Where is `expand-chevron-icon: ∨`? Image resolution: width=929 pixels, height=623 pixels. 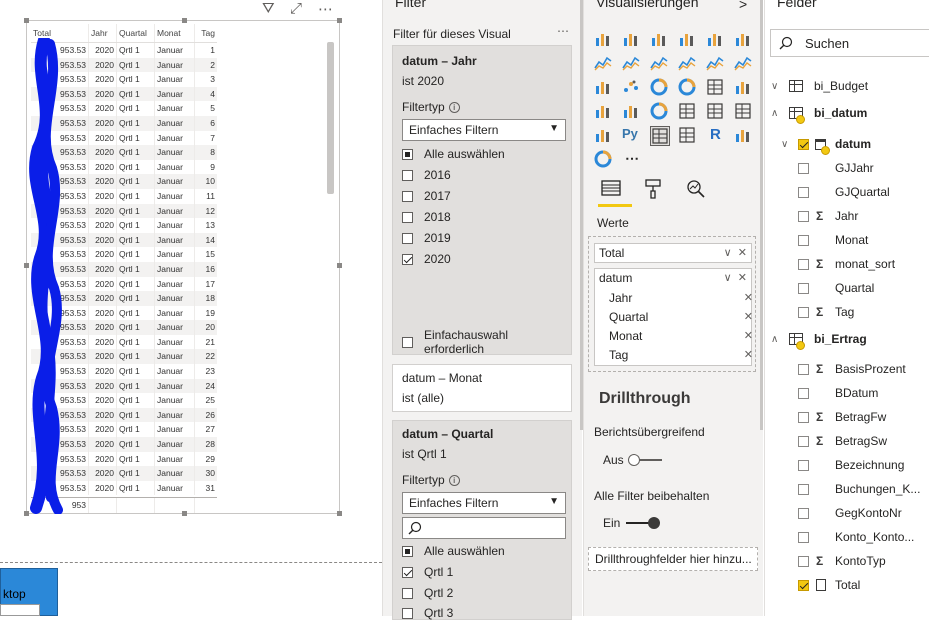
expand-chevron-icon: ∨ is located at coordinates (776, 86).